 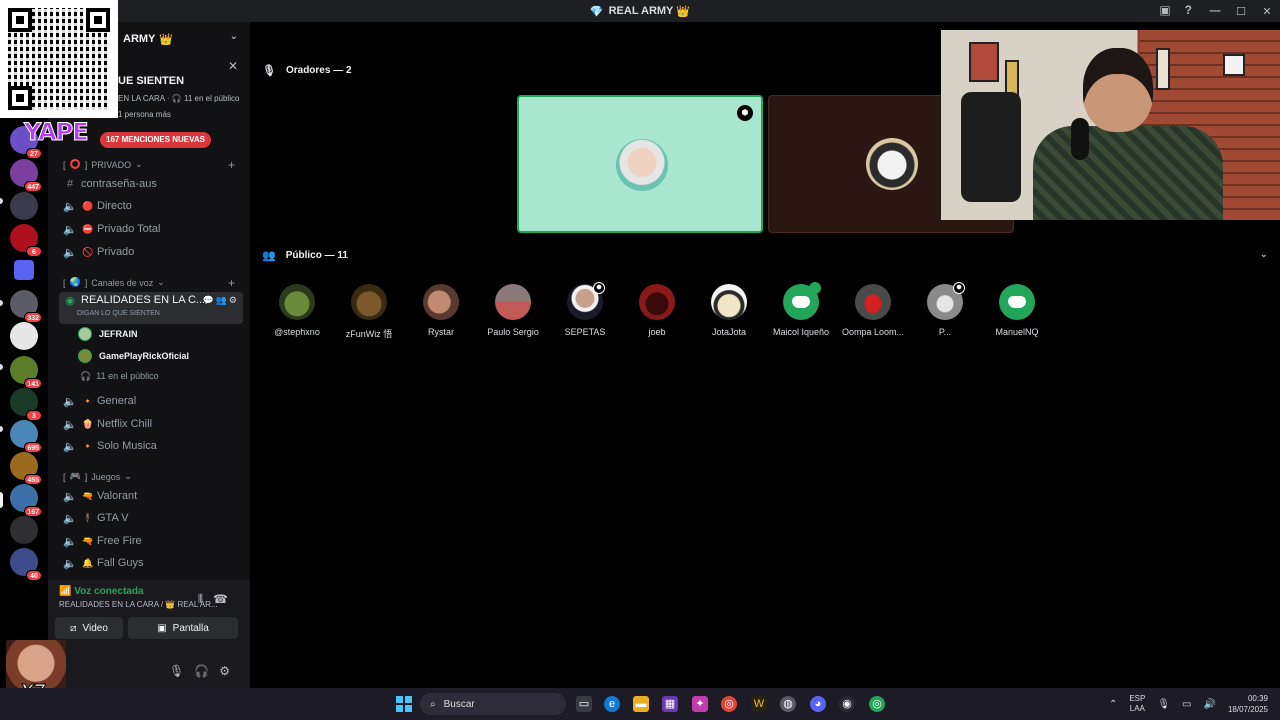 I want to click on screen-share-button: ▣ Pantalla, so click(x=183, y=628).